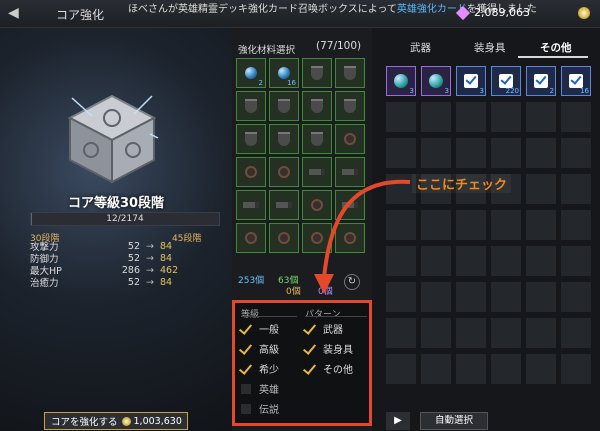  Describe the element at coordinates (116, 421) in the screenshot. I see `enhance-core-button: コアを強化する 1,003,630` at that location.